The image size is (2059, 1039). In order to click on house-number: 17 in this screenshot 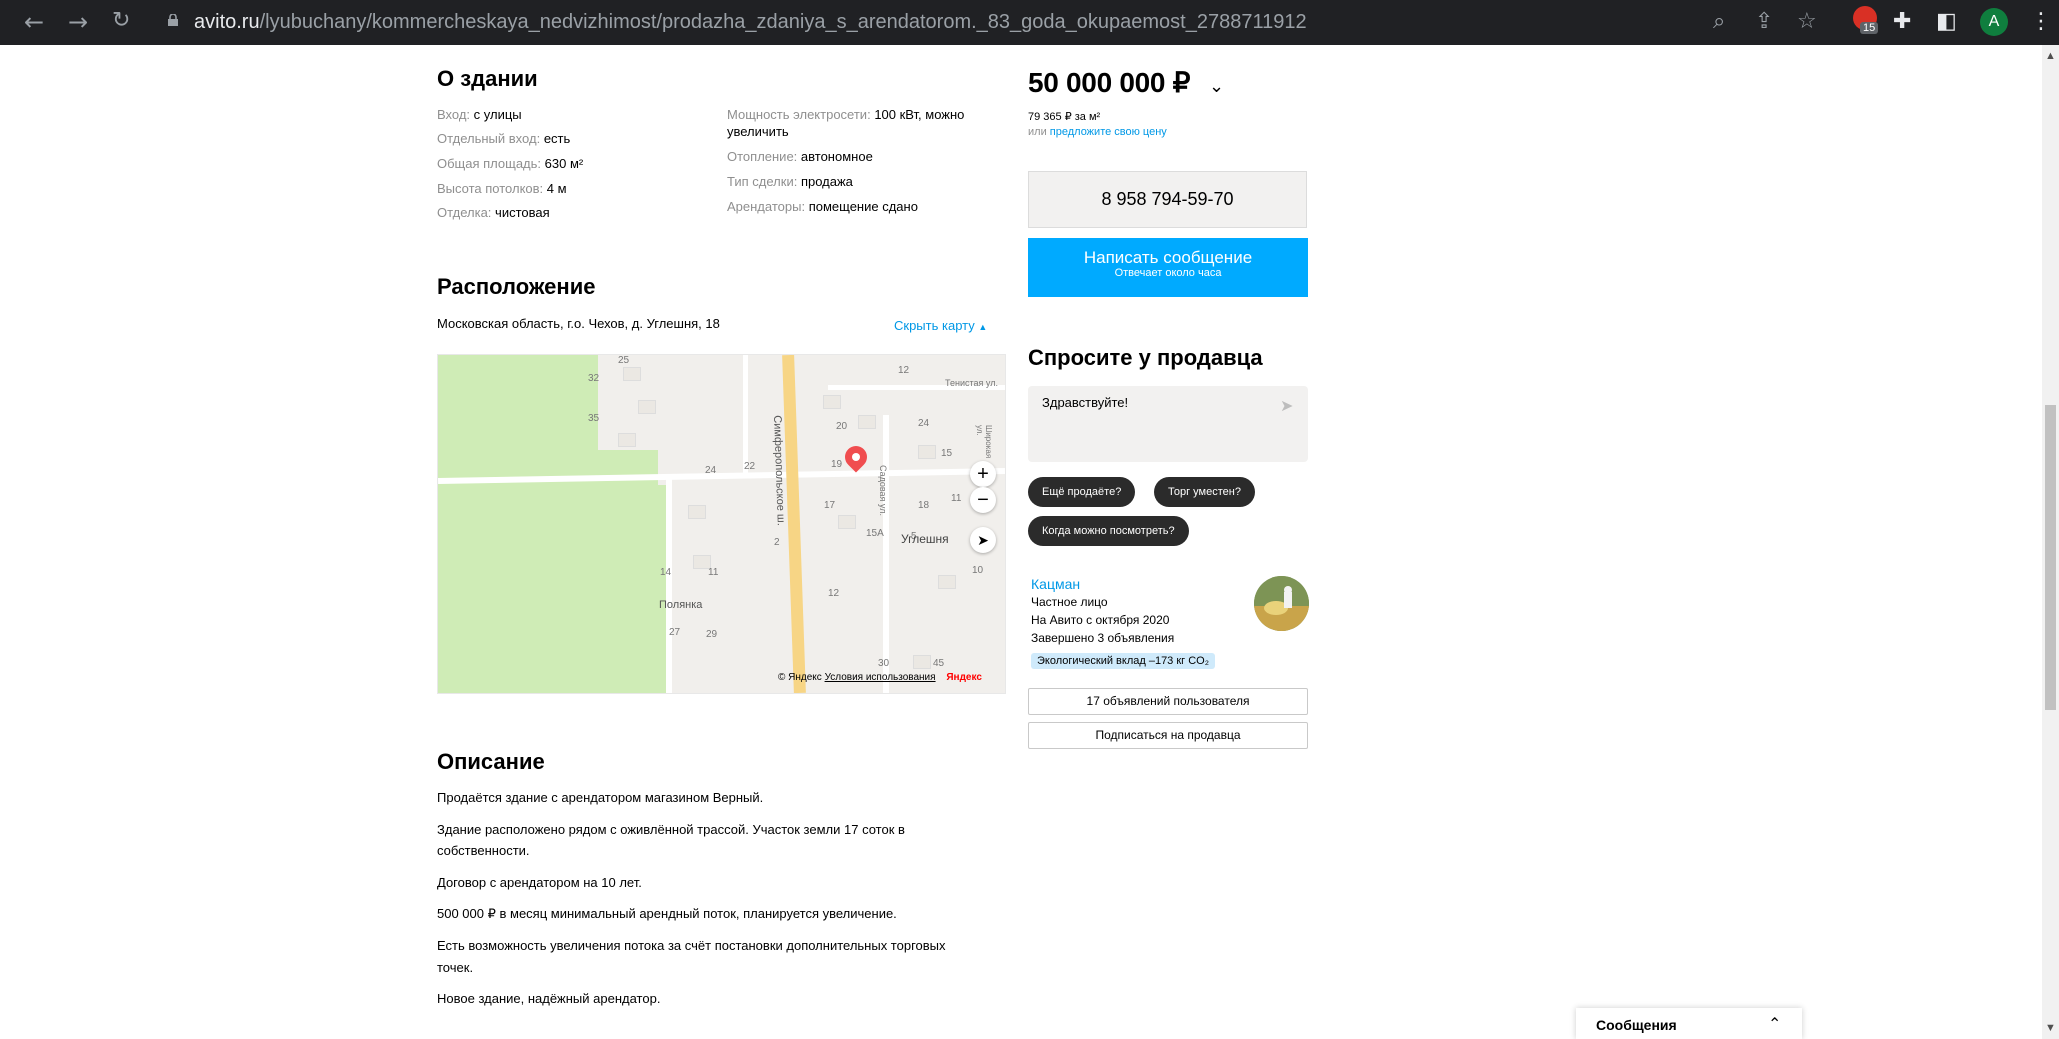, I will do `click(830, 505)`.